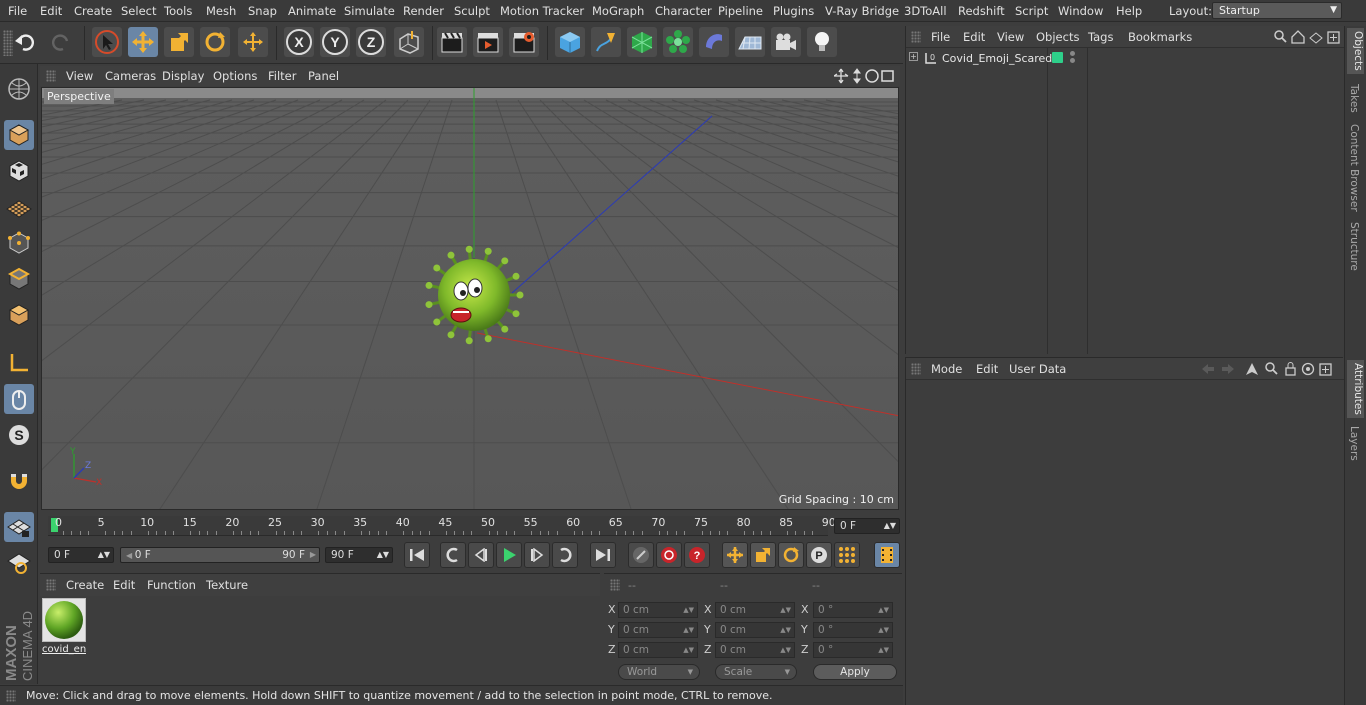 This screenshot has width=1366, height=705. Describe the element at coordinates (1125, 59) in the screenshot. I see `object-row: + 0 Covid_Emoji_Scared` at that location.